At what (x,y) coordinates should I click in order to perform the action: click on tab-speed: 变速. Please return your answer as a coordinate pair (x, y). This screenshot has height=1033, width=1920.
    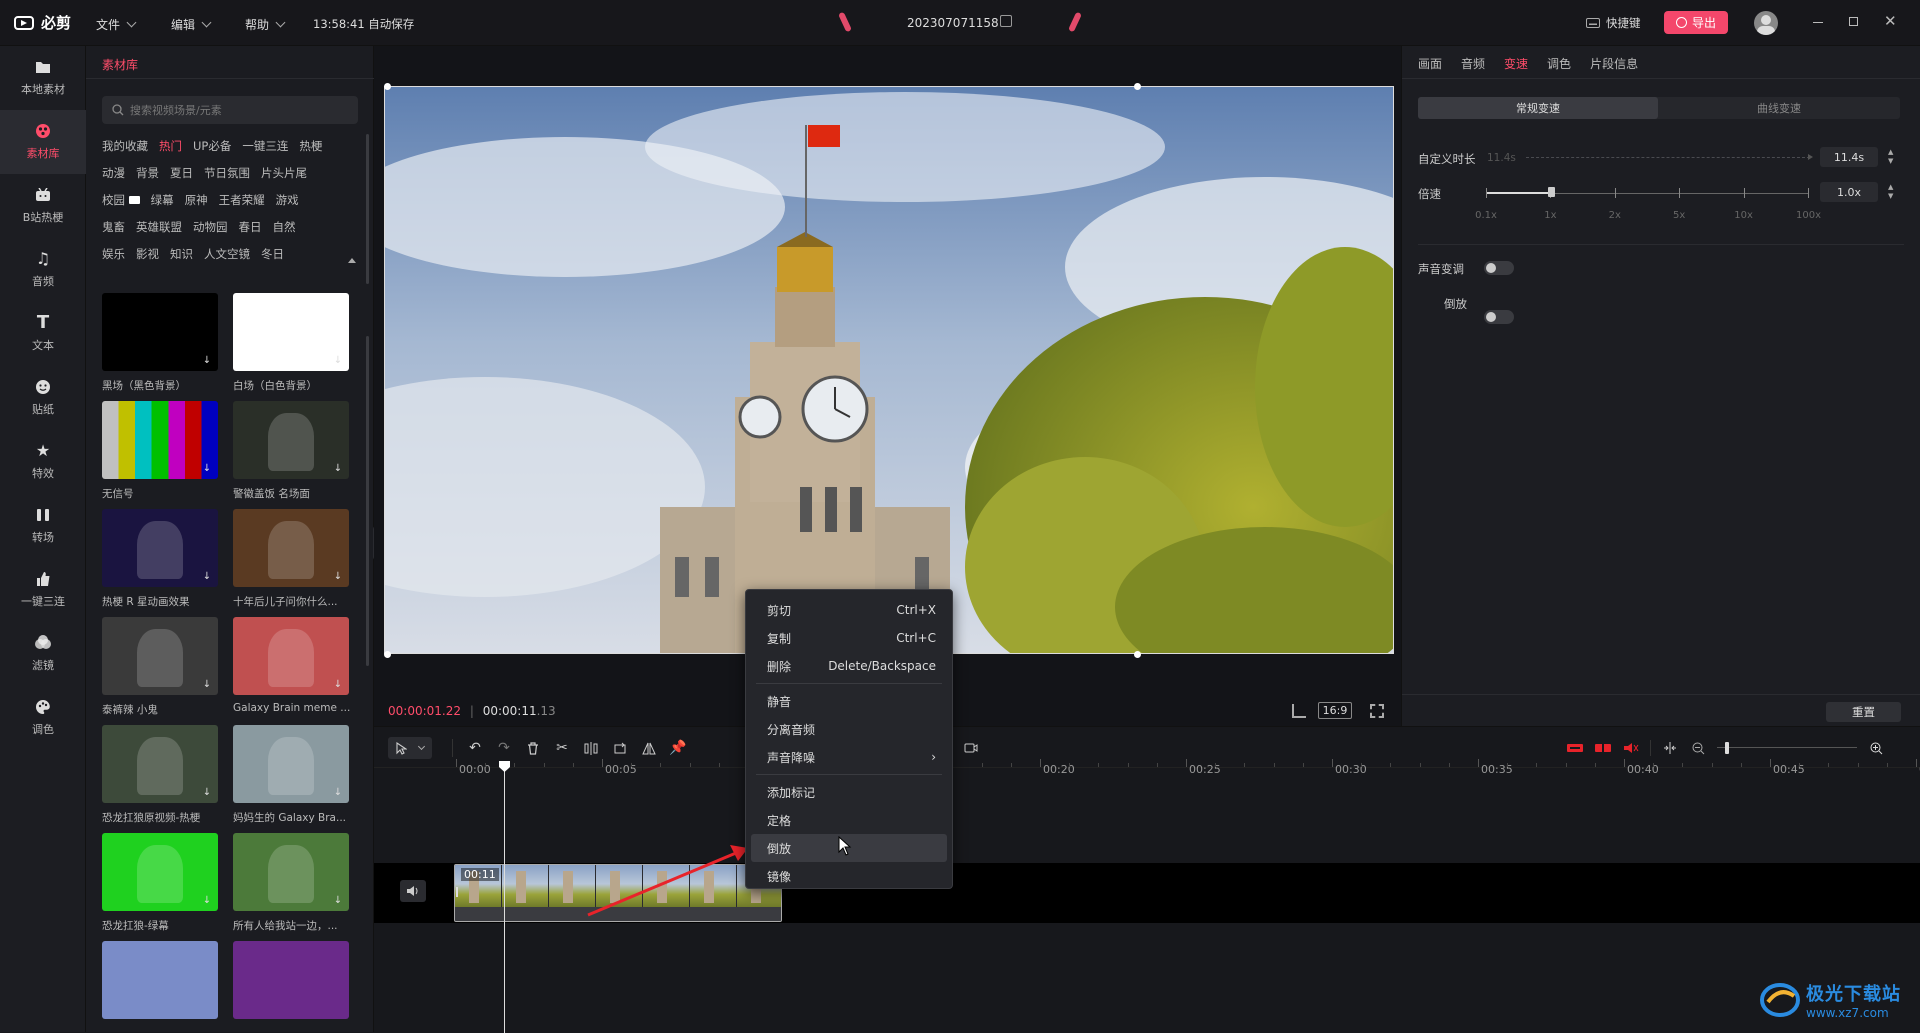
    Looking at the image, I should click on (1516, 63).